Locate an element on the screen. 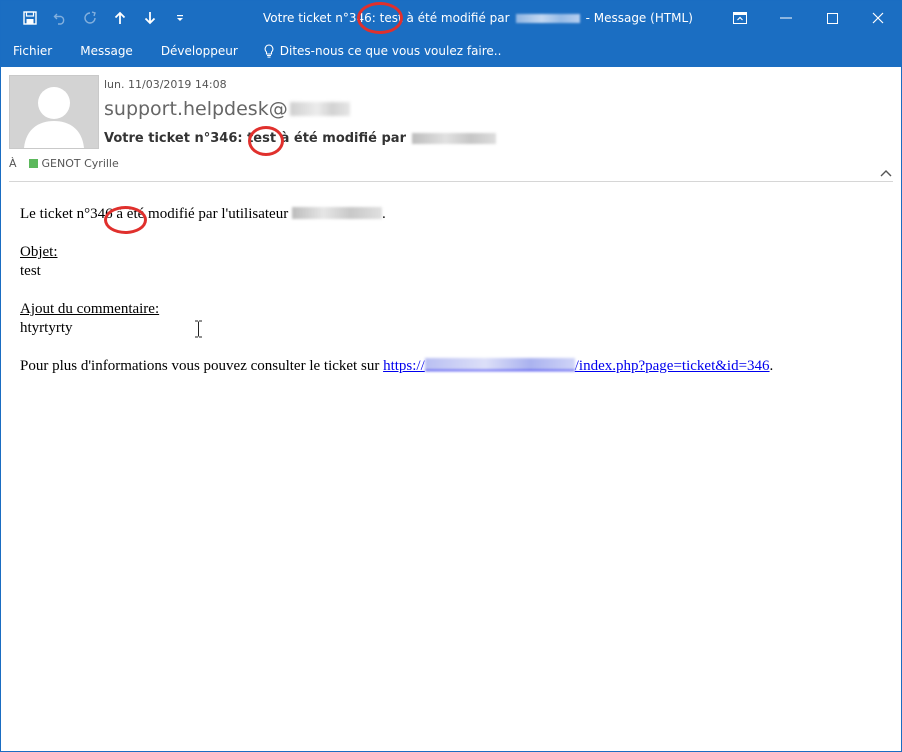 This screenshot has height=752, width=902. window-controls is located at coordinates (809, 18).